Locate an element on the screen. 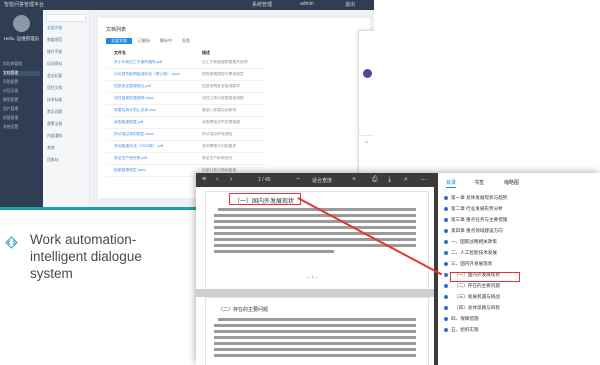  sidebar-item: 用户管理 is located at coordinates (21, 109).